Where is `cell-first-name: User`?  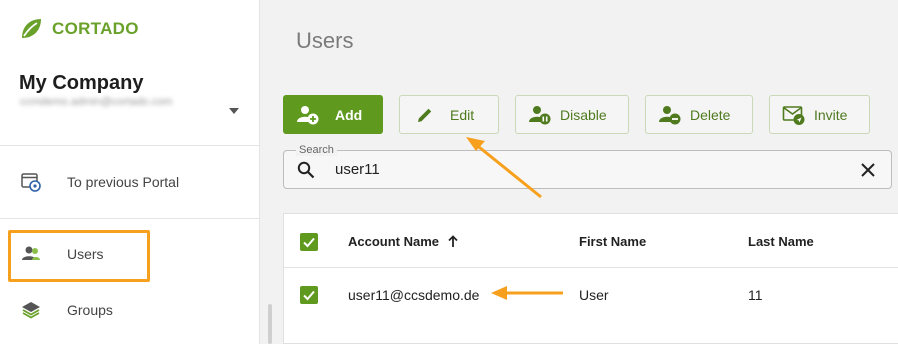
cell-first-name: User is located at coordinates (594, 295).